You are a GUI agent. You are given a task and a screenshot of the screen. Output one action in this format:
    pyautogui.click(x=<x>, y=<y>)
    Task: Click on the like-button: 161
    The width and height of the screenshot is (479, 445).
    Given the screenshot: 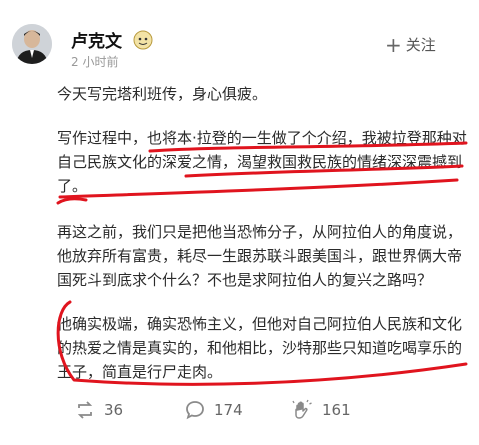 What is the action you would take?
    pyautogui.click(x=320, y=410)
    